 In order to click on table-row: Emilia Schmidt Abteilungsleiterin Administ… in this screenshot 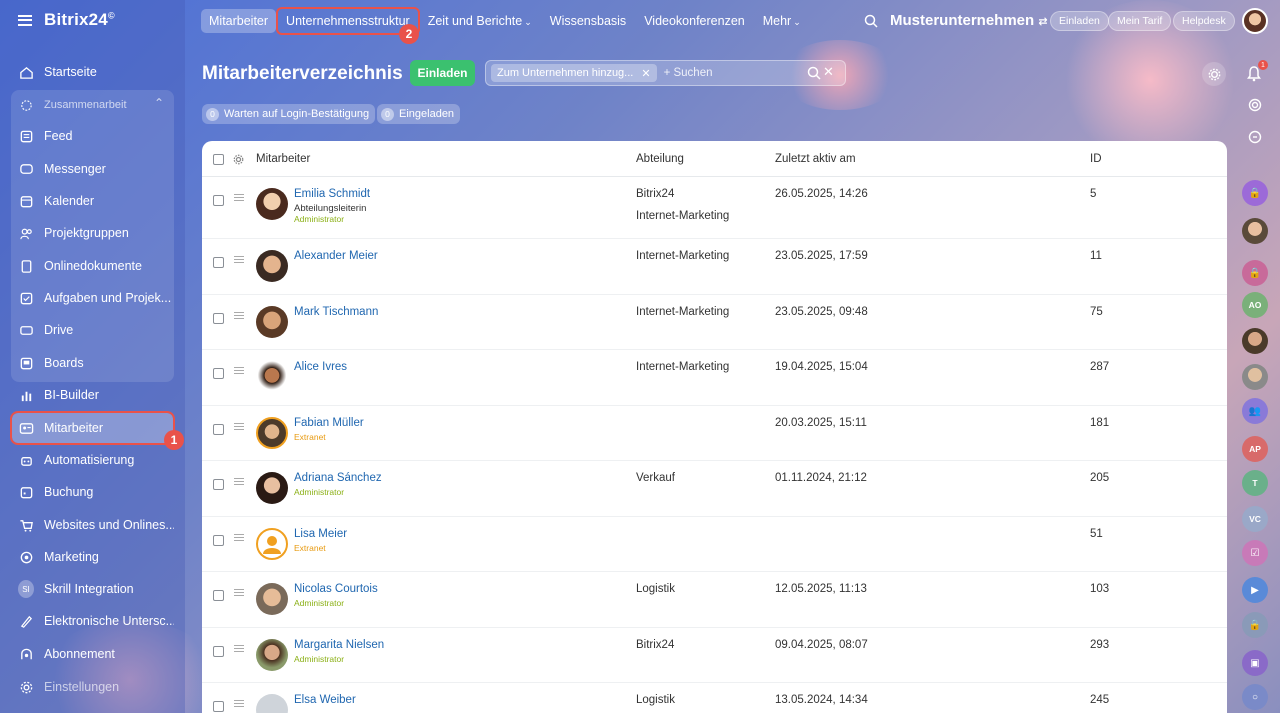, I will do `click(714, 208)`.